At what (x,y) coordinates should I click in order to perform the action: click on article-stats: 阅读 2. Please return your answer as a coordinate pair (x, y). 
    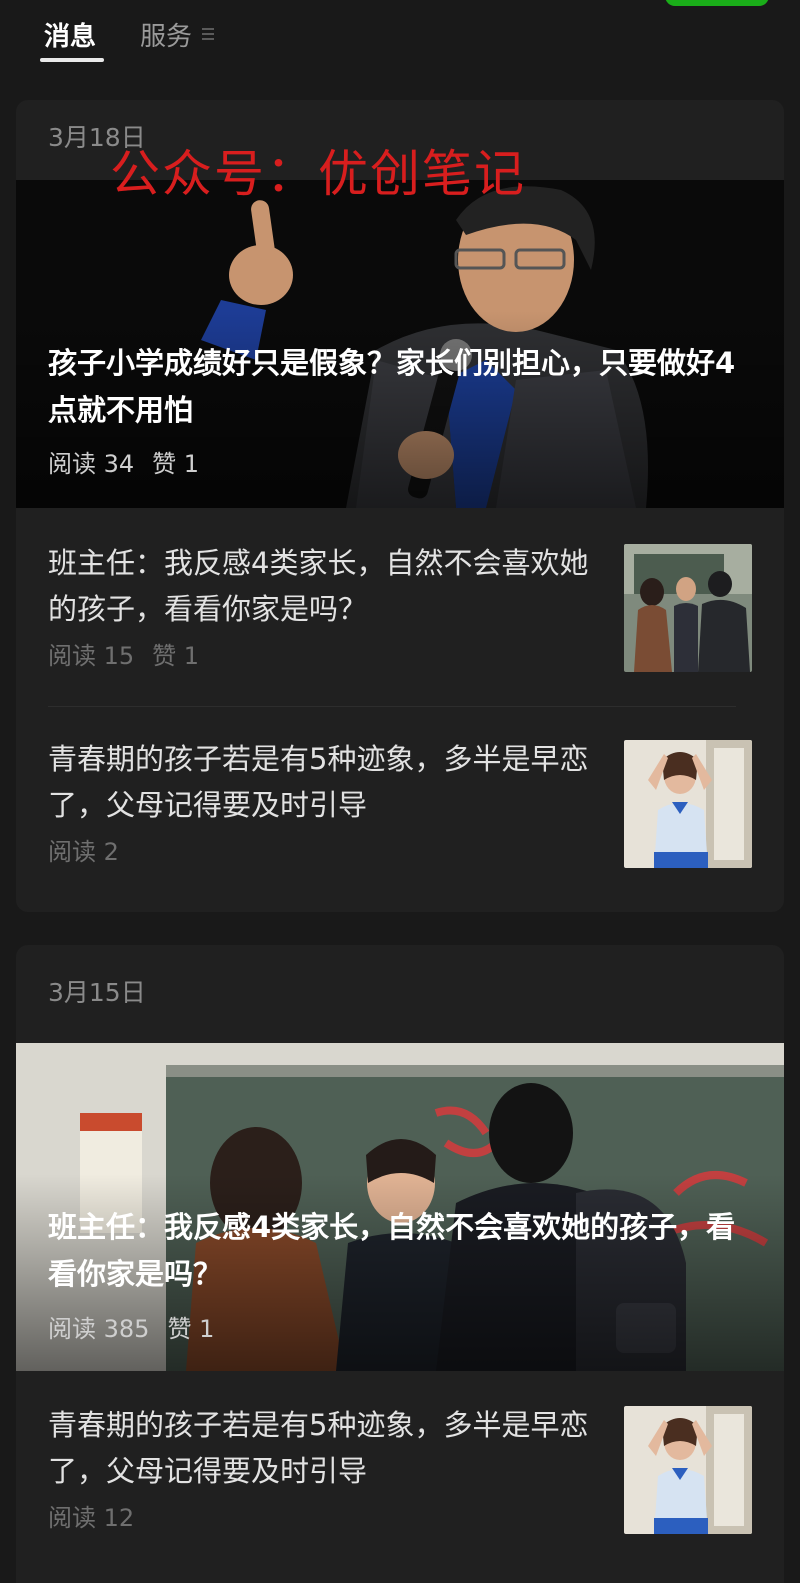
    Looking at the image, I should click on (83, 849).